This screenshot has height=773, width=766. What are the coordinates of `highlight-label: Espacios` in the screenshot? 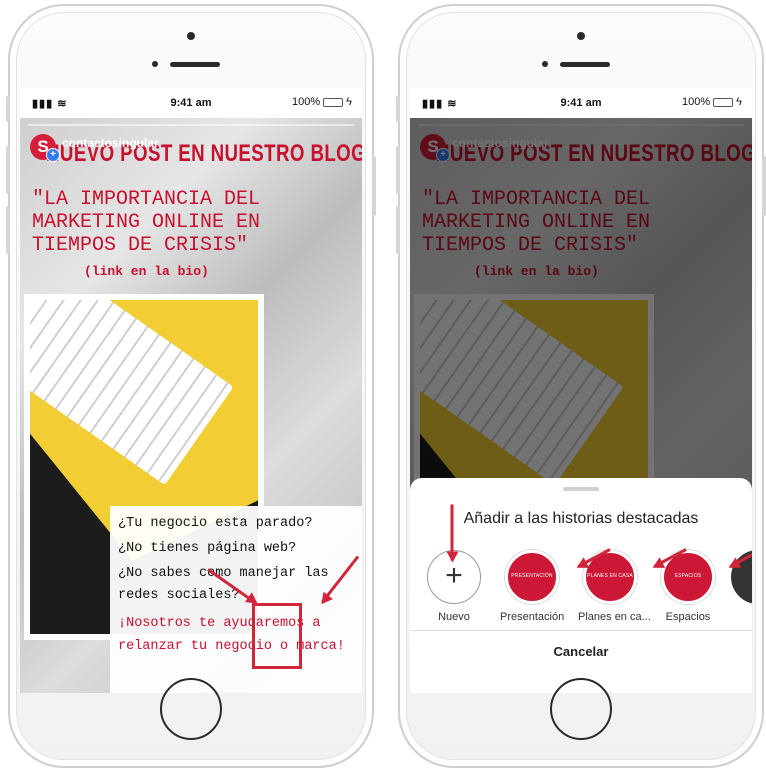 It's located at (688, 617).